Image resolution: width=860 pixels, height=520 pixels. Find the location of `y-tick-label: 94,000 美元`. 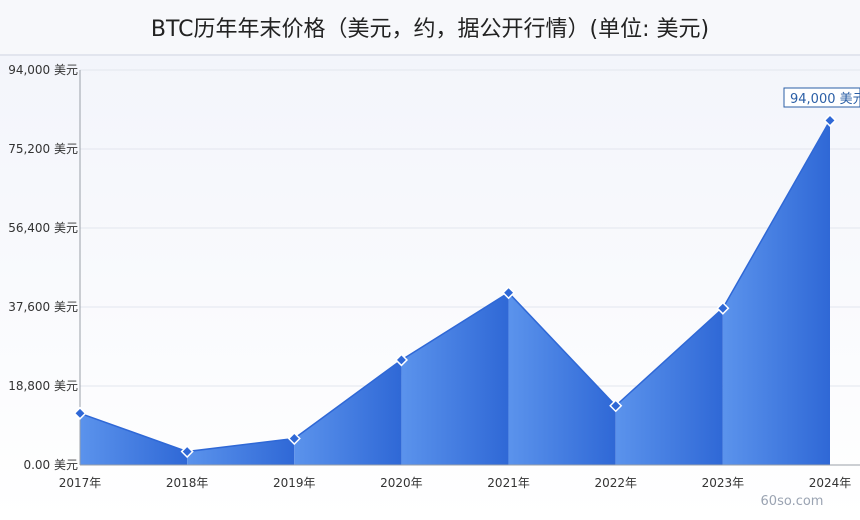

y-tick-label: 94,000 美元 is located at coordinates (43, 70).